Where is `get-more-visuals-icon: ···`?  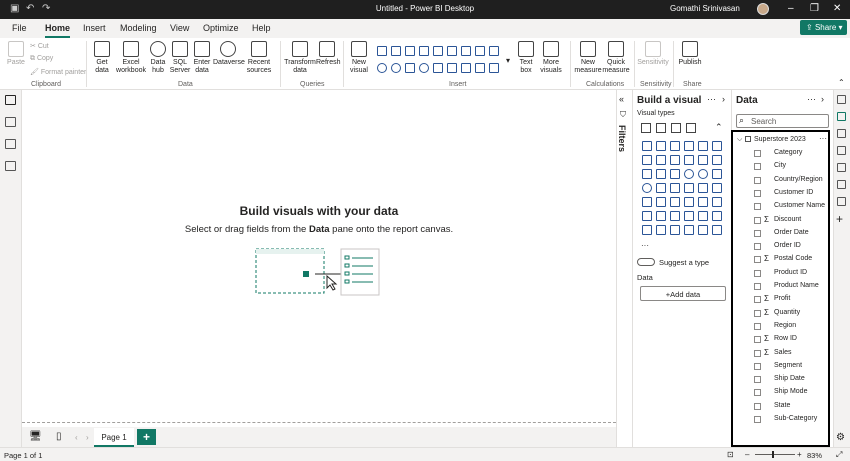
get-more-visuals-icon: ··· is located at coordinates (645, 245).